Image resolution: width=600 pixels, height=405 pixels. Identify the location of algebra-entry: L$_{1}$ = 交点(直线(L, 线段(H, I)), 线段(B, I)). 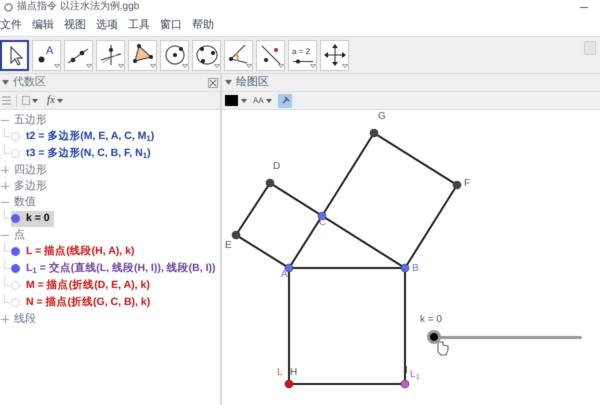
(121, 268).